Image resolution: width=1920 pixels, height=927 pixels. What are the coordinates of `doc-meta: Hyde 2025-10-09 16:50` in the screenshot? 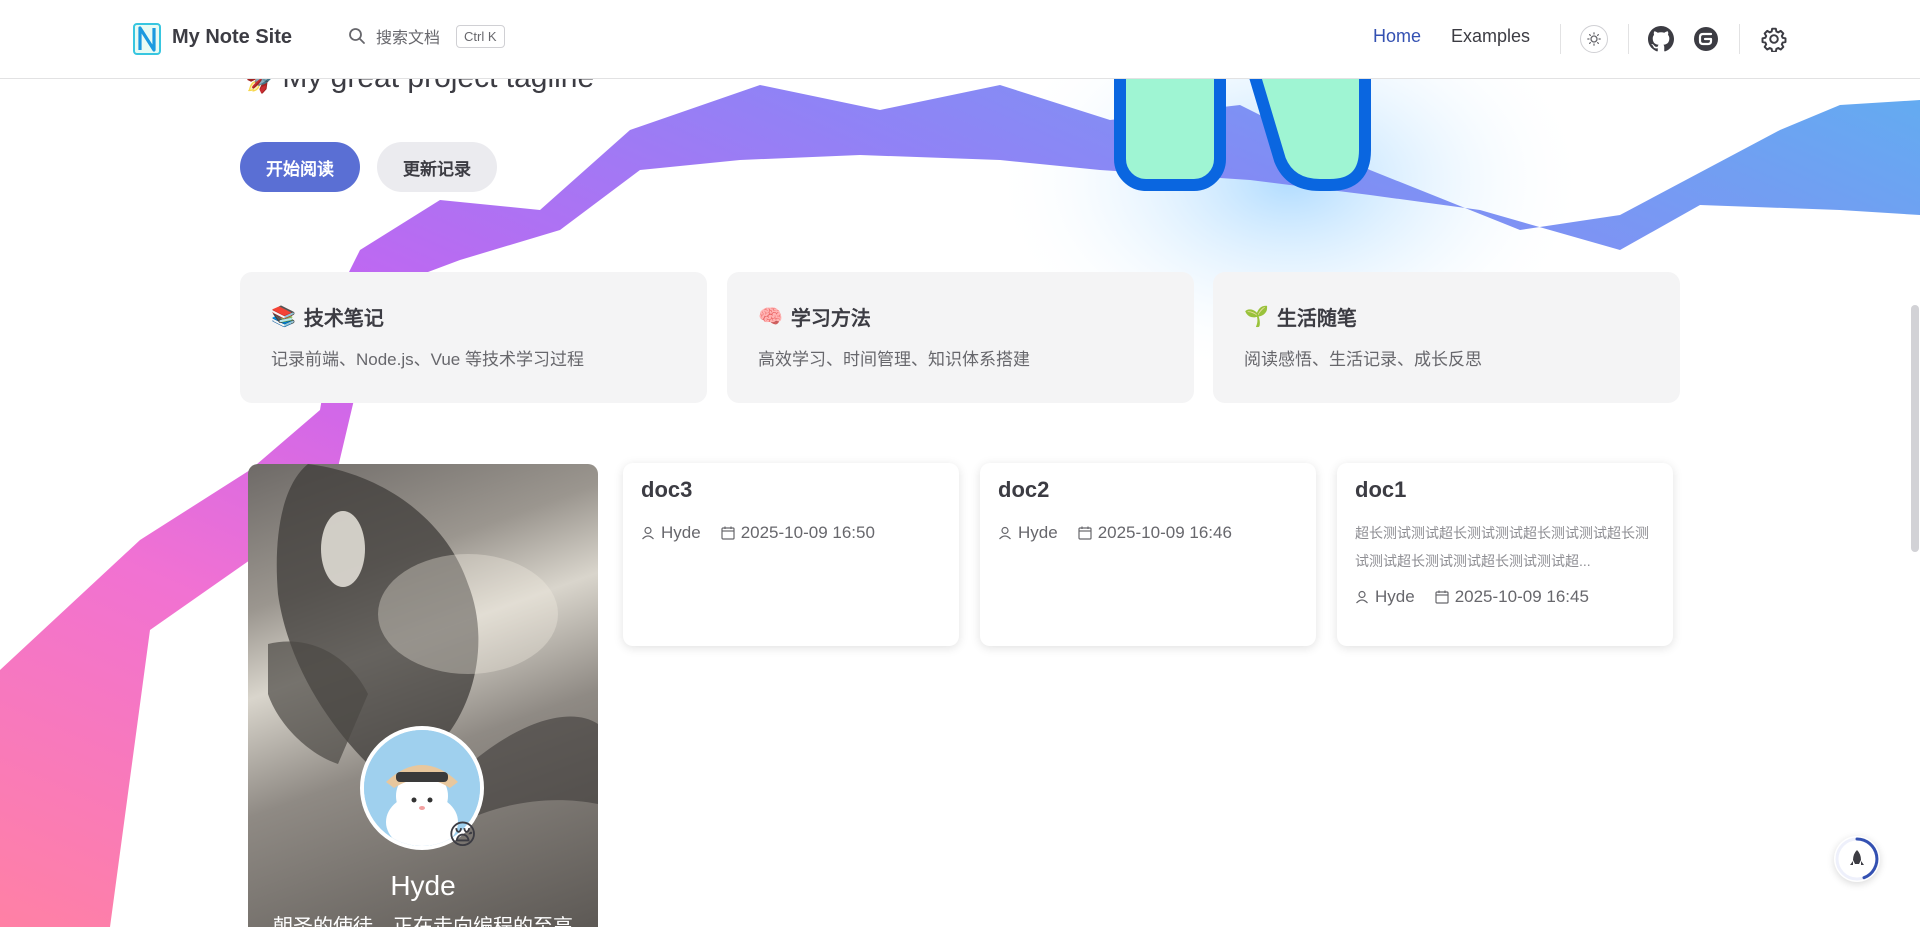 It's located at (791, 533).